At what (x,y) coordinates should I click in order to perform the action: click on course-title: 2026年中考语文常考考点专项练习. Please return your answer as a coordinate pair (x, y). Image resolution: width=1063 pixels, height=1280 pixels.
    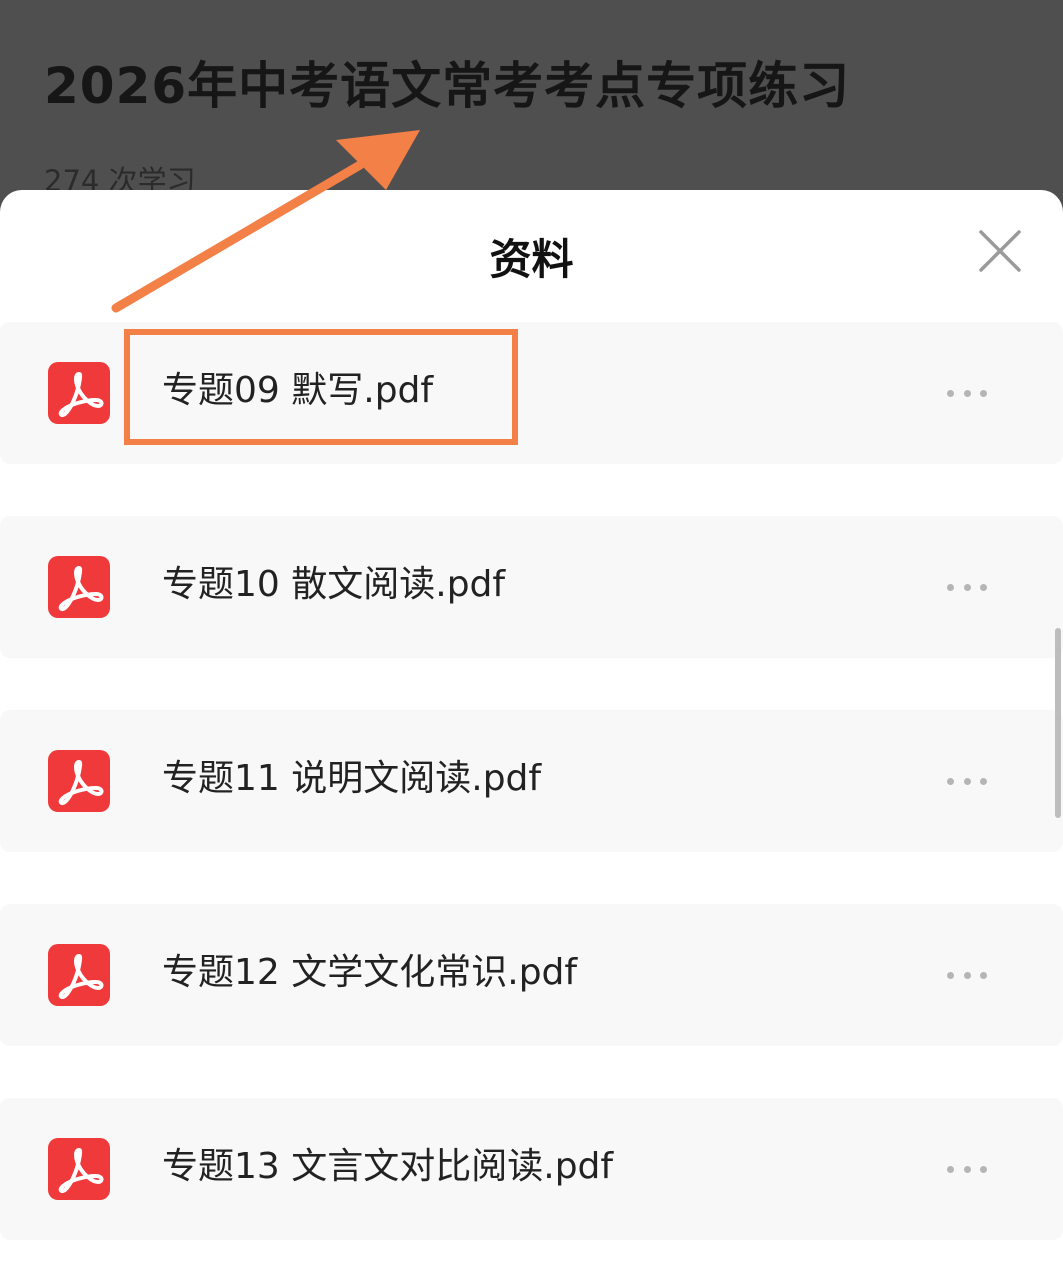
    Looking at the image, I should click on (447, 86).